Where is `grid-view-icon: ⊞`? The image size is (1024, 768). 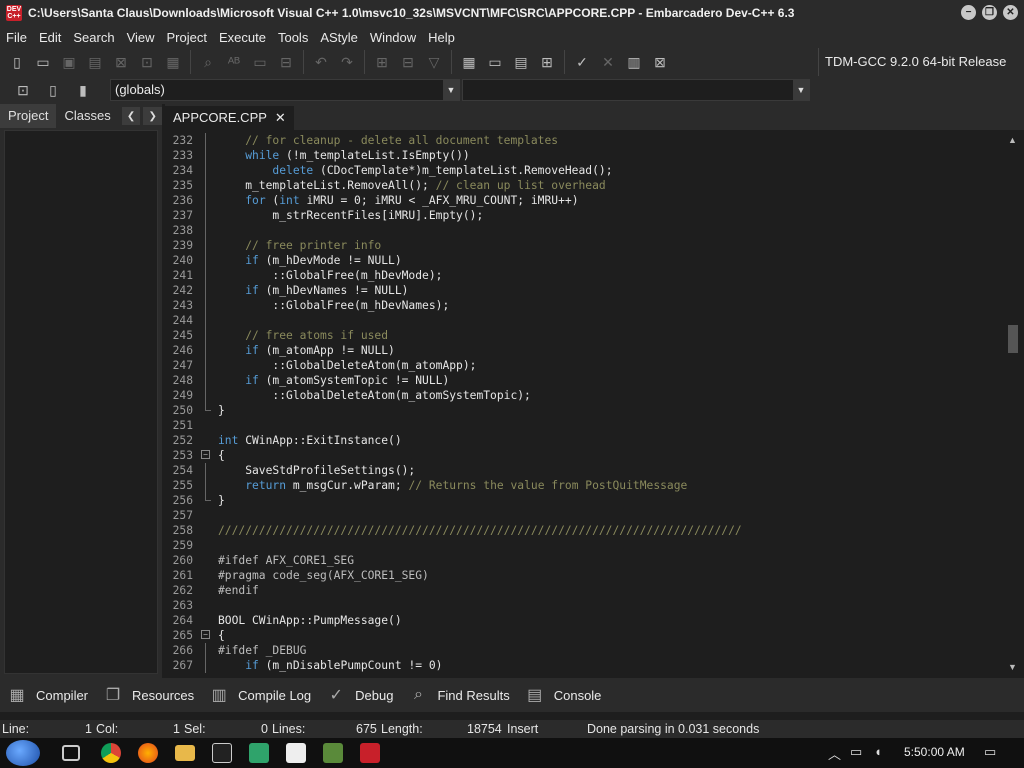
grid-view-icon: ⊞ is located at coordinates (547, 62).